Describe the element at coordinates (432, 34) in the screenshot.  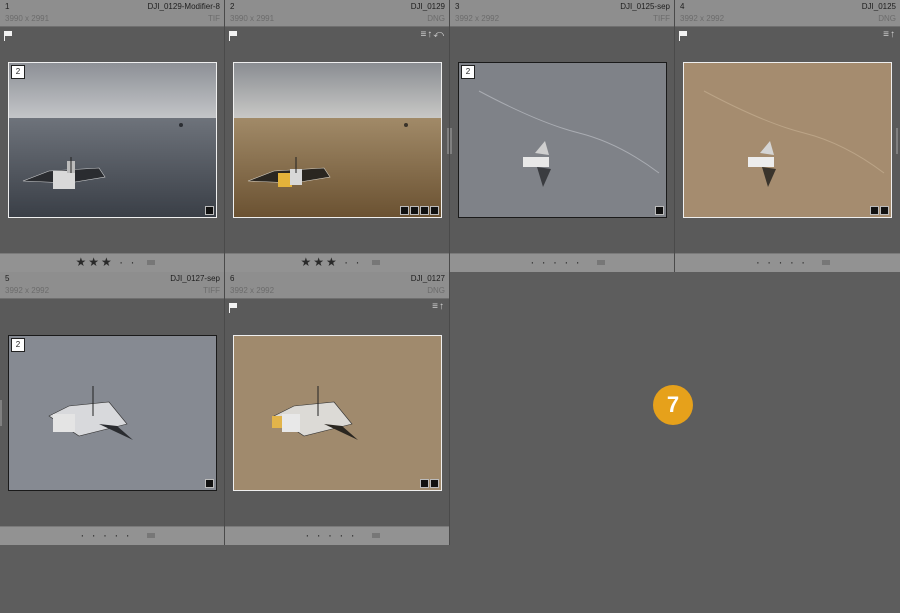
I see `metadata-badge-icon: ≡↑⤺` at that location.